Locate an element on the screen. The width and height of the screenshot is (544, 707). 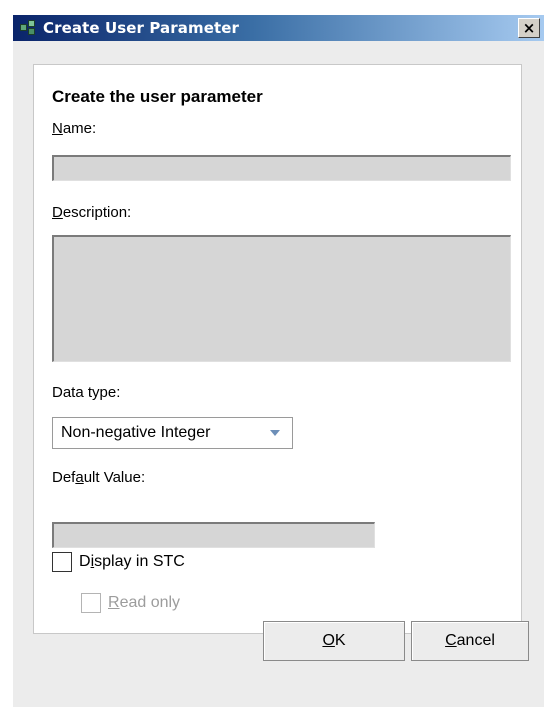
cancel-button-label: Cancel is located at coordinates (470, 640).